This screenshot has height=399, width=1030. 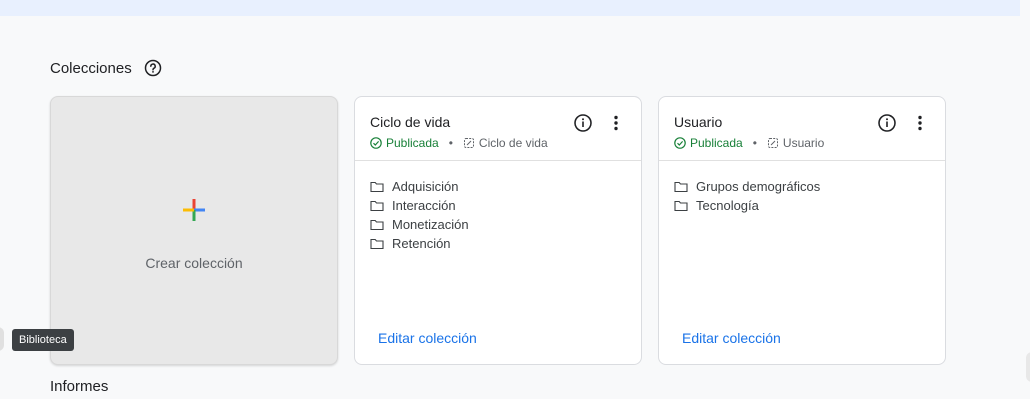 What do you see at coordinates (698, 122) in the screenshot?
I see `card-title: Usuario` at bounding box center [698, 122].